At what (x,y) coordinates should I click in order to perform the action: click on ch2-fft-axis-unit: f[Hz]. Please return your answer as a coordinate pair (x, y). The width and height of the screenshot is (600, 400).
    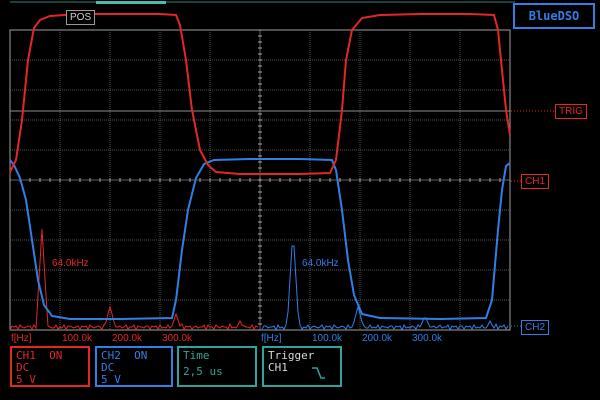
    Looking at the image, I should click on (271, 338).